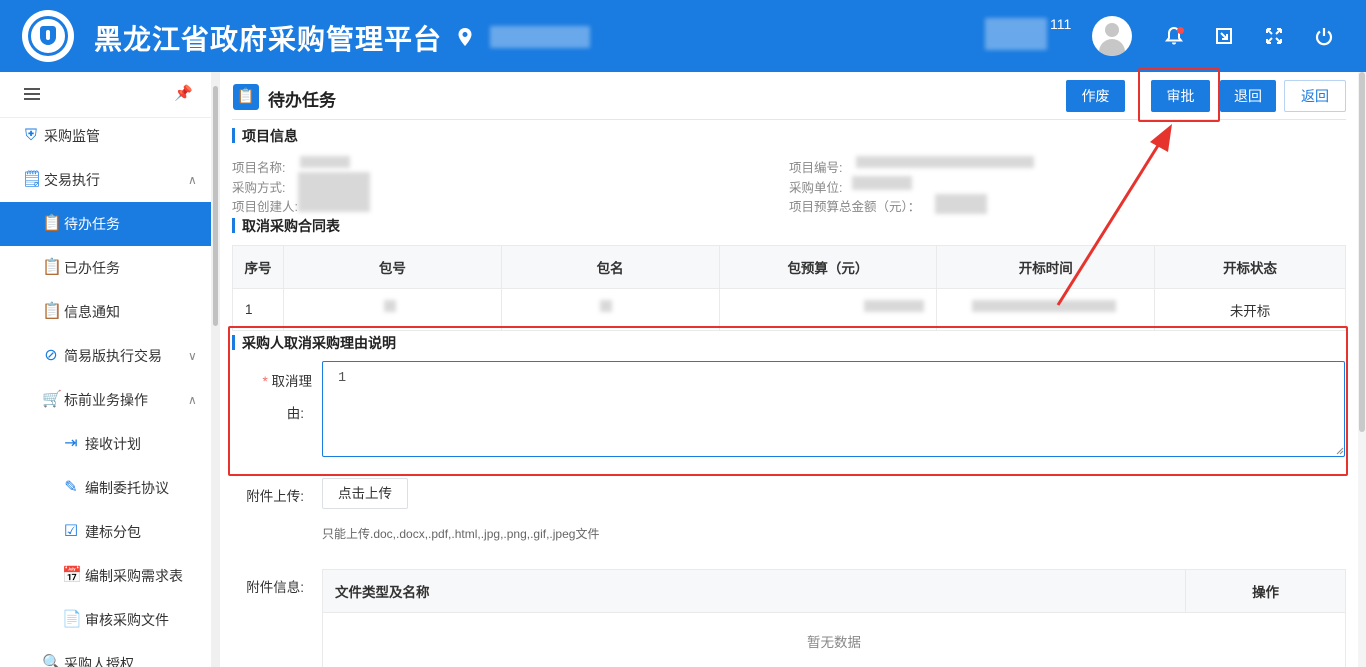 Image resolution: width=1366 pixels, height=667 pixels. Describe the element at coordinates (30, 135) in the screenshot. I see `shield-icon: ⛨` at that location.